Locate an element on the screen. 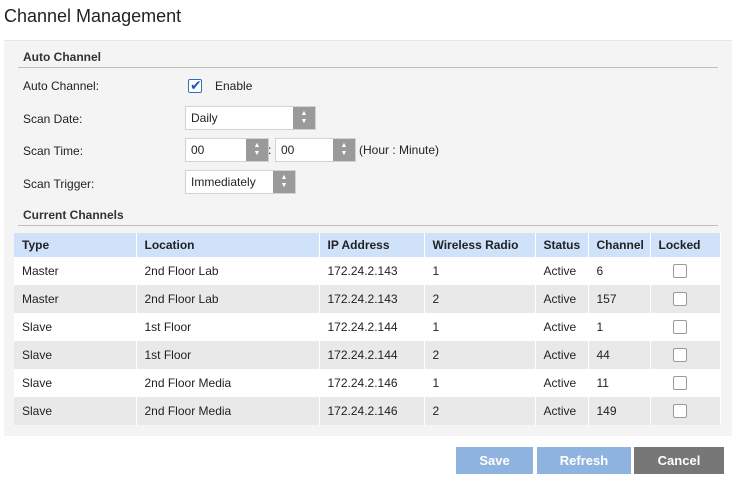 The image size is (732, 488). column-header-location: Location is located at coordinates (228, 245).